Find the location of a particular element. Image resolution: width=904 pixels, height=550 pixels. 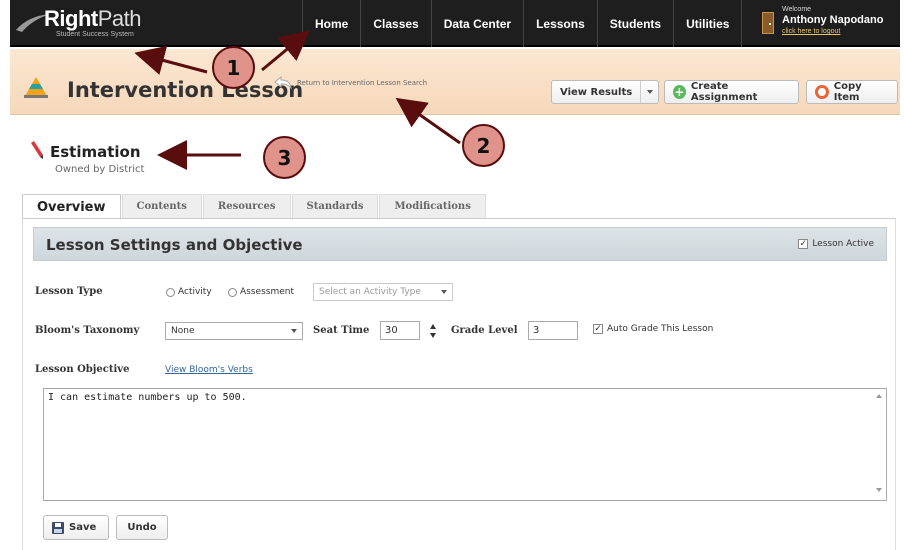

radio-assessment-button is located at coordinates (232, 292).